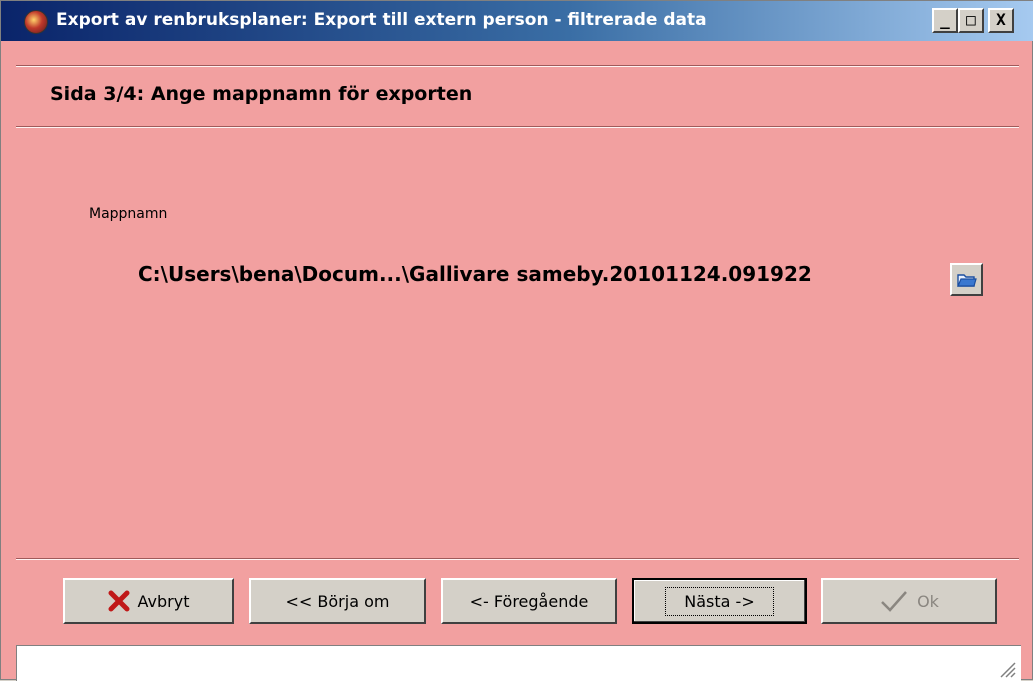  What do you see at coordinates (36, 22) in the screenshot?
I see `app-icon` at bounding box center [36, 22].